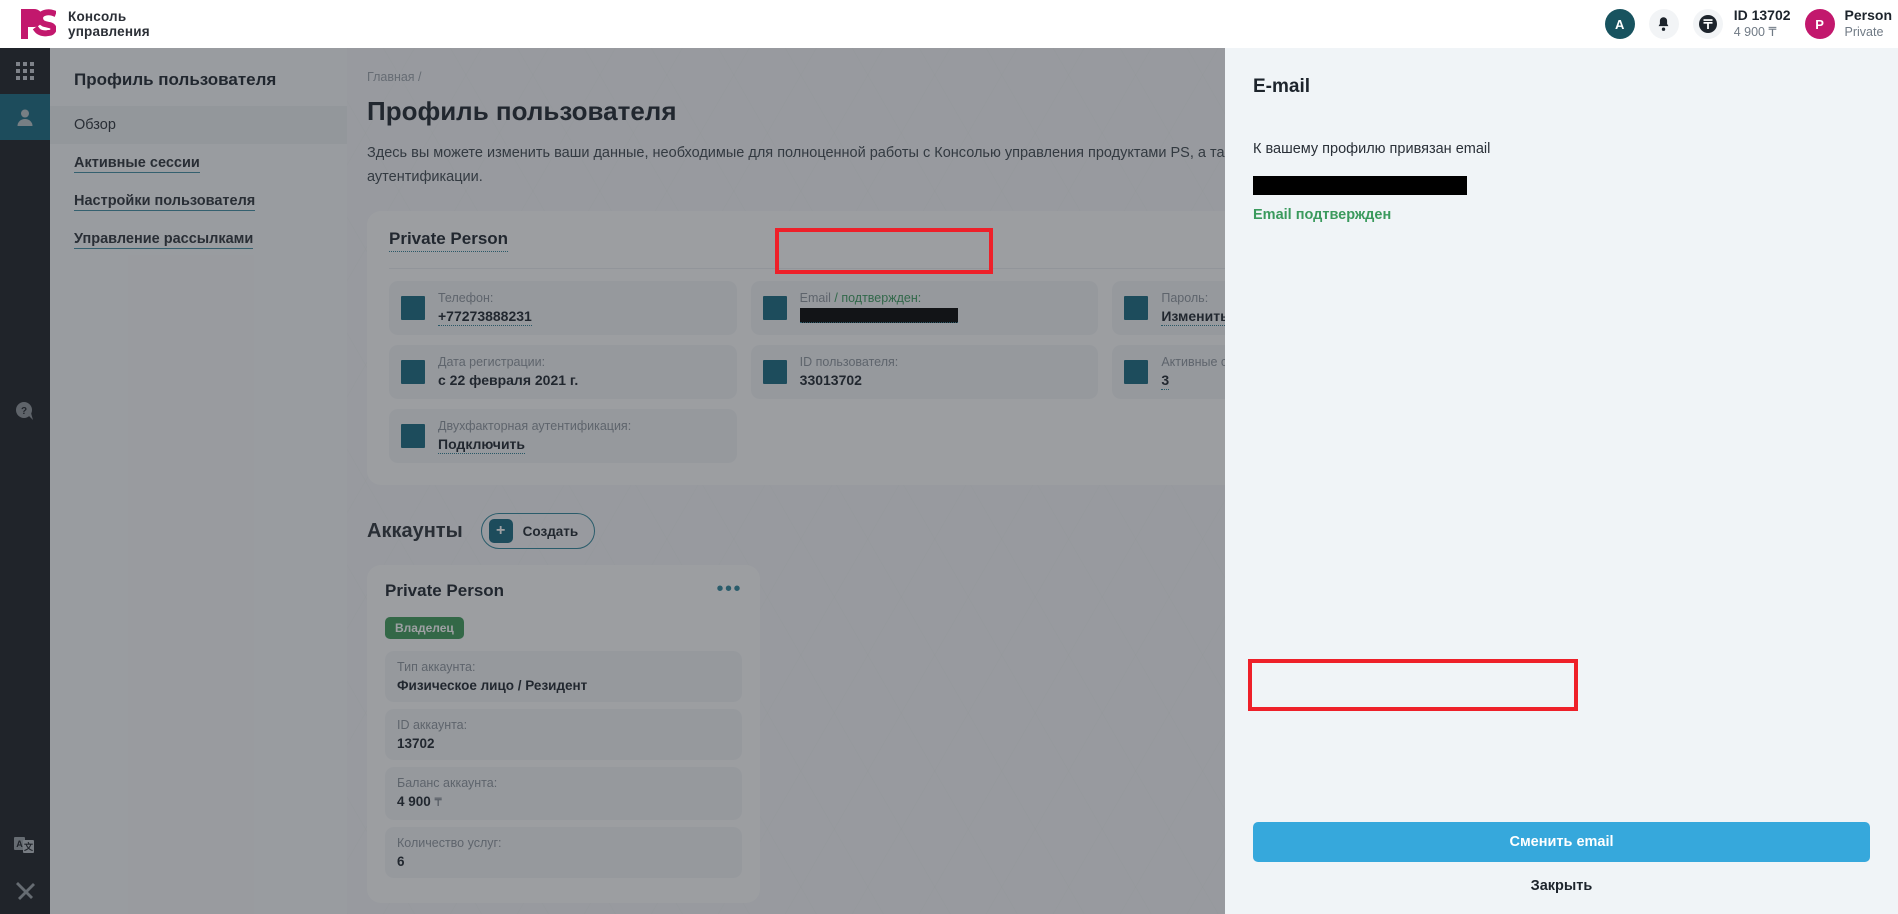 The width and height of the screenshot is (1898, 914). I want to click on field-label: Баланс аккаунта:, so click(447, 783).